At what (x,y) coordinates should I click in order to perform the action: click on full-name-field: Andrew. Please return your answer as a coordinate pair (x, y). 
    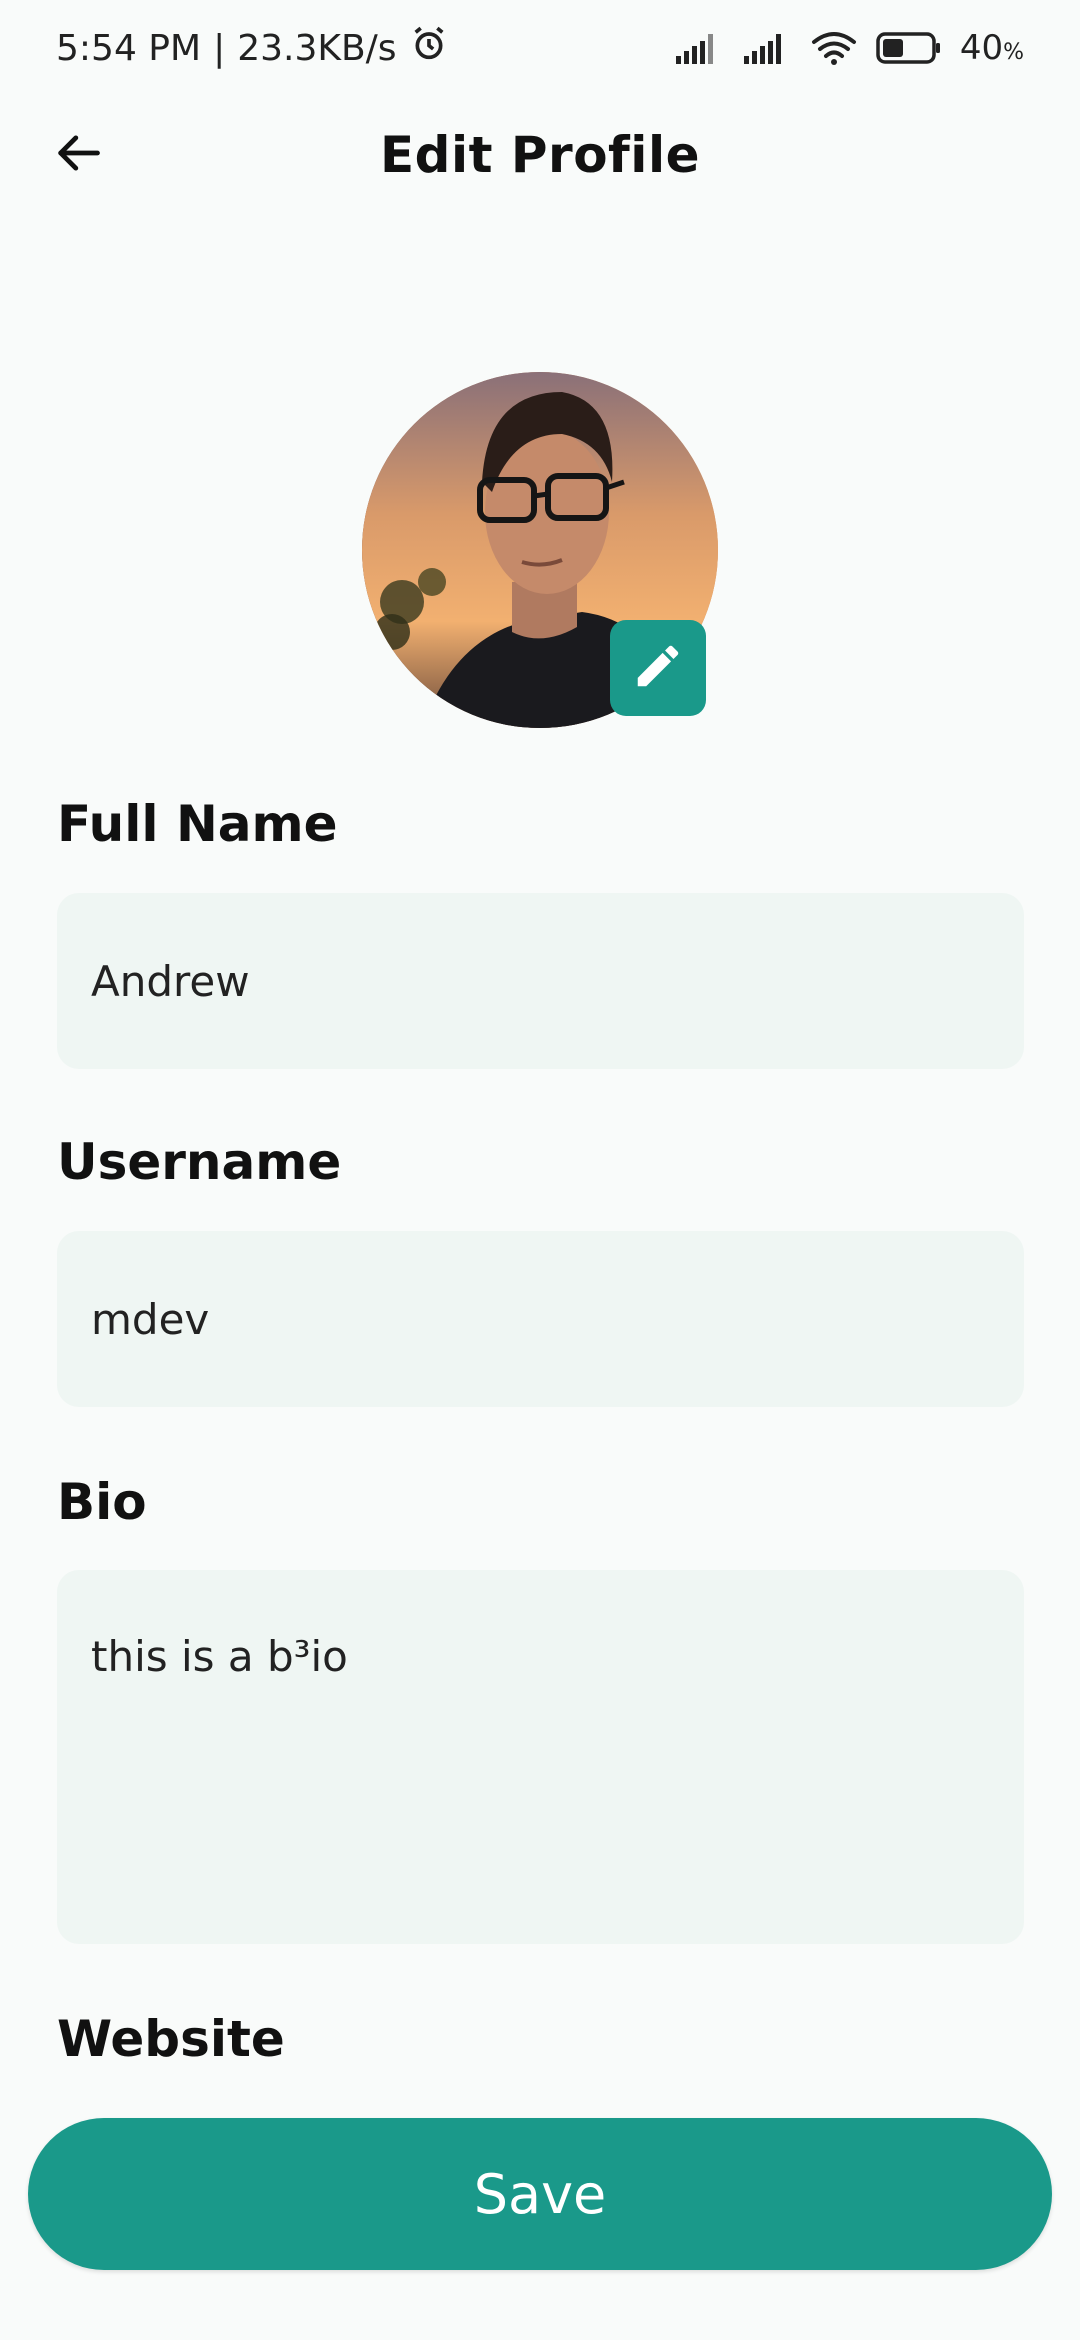
    Looking at the image, I should click on (540, 981).